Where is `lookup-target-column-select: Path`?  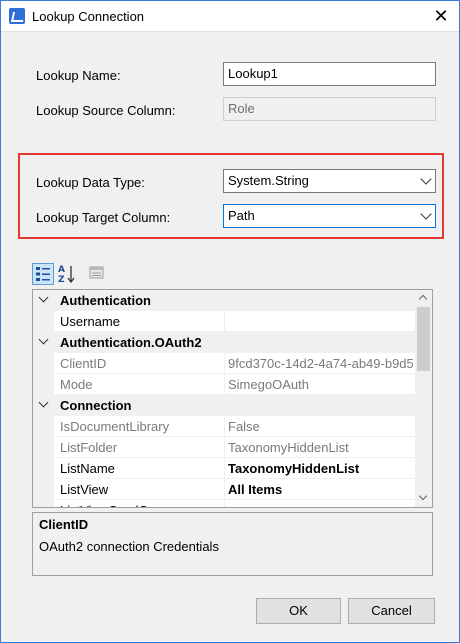
lookup-target-column-select: Path is located at coordinates (329, 216).